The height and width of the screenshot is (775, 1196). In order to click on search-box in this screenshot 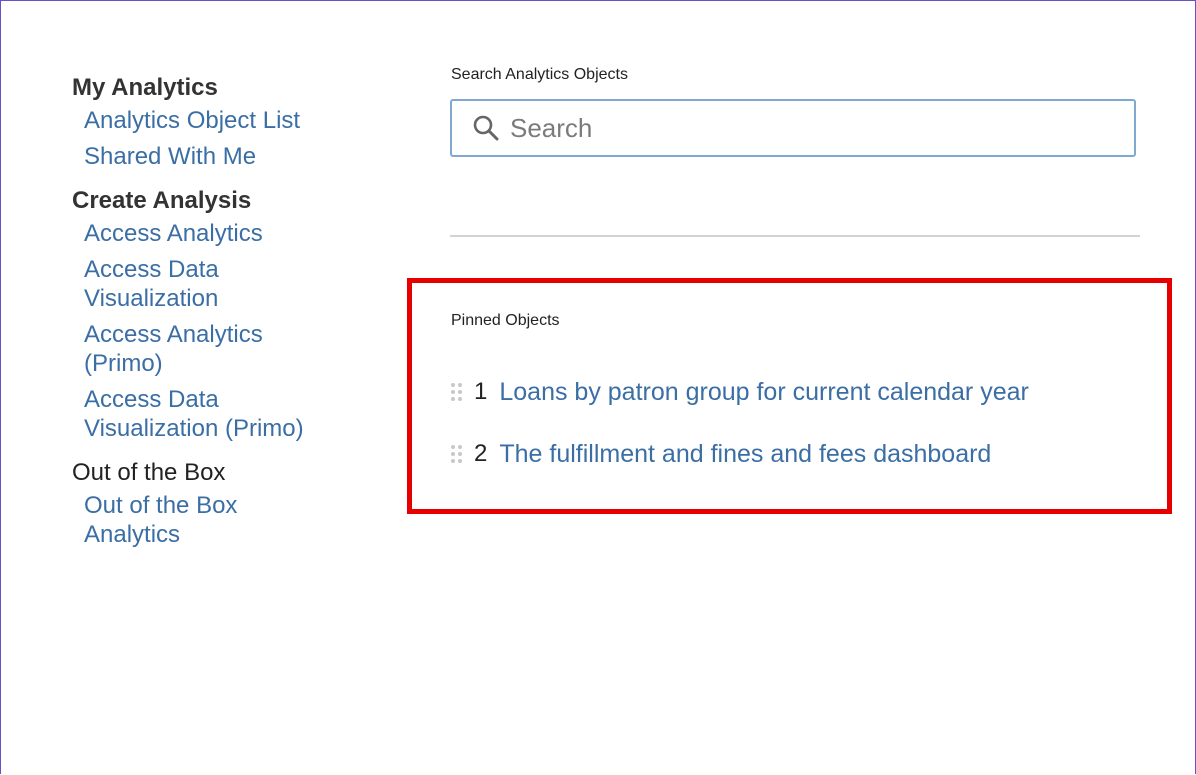, I will do `click(793, 128)`.